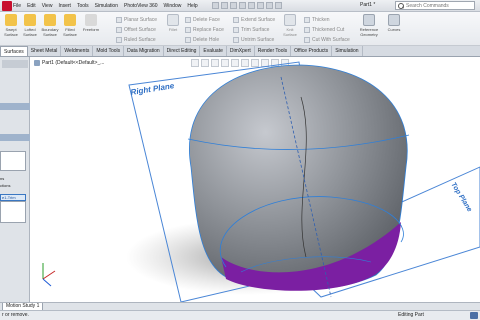 The width and height of the screenshot is (480, 320). I want to click on reference-geometry-button: Reference Geometry, so click(369, 29).